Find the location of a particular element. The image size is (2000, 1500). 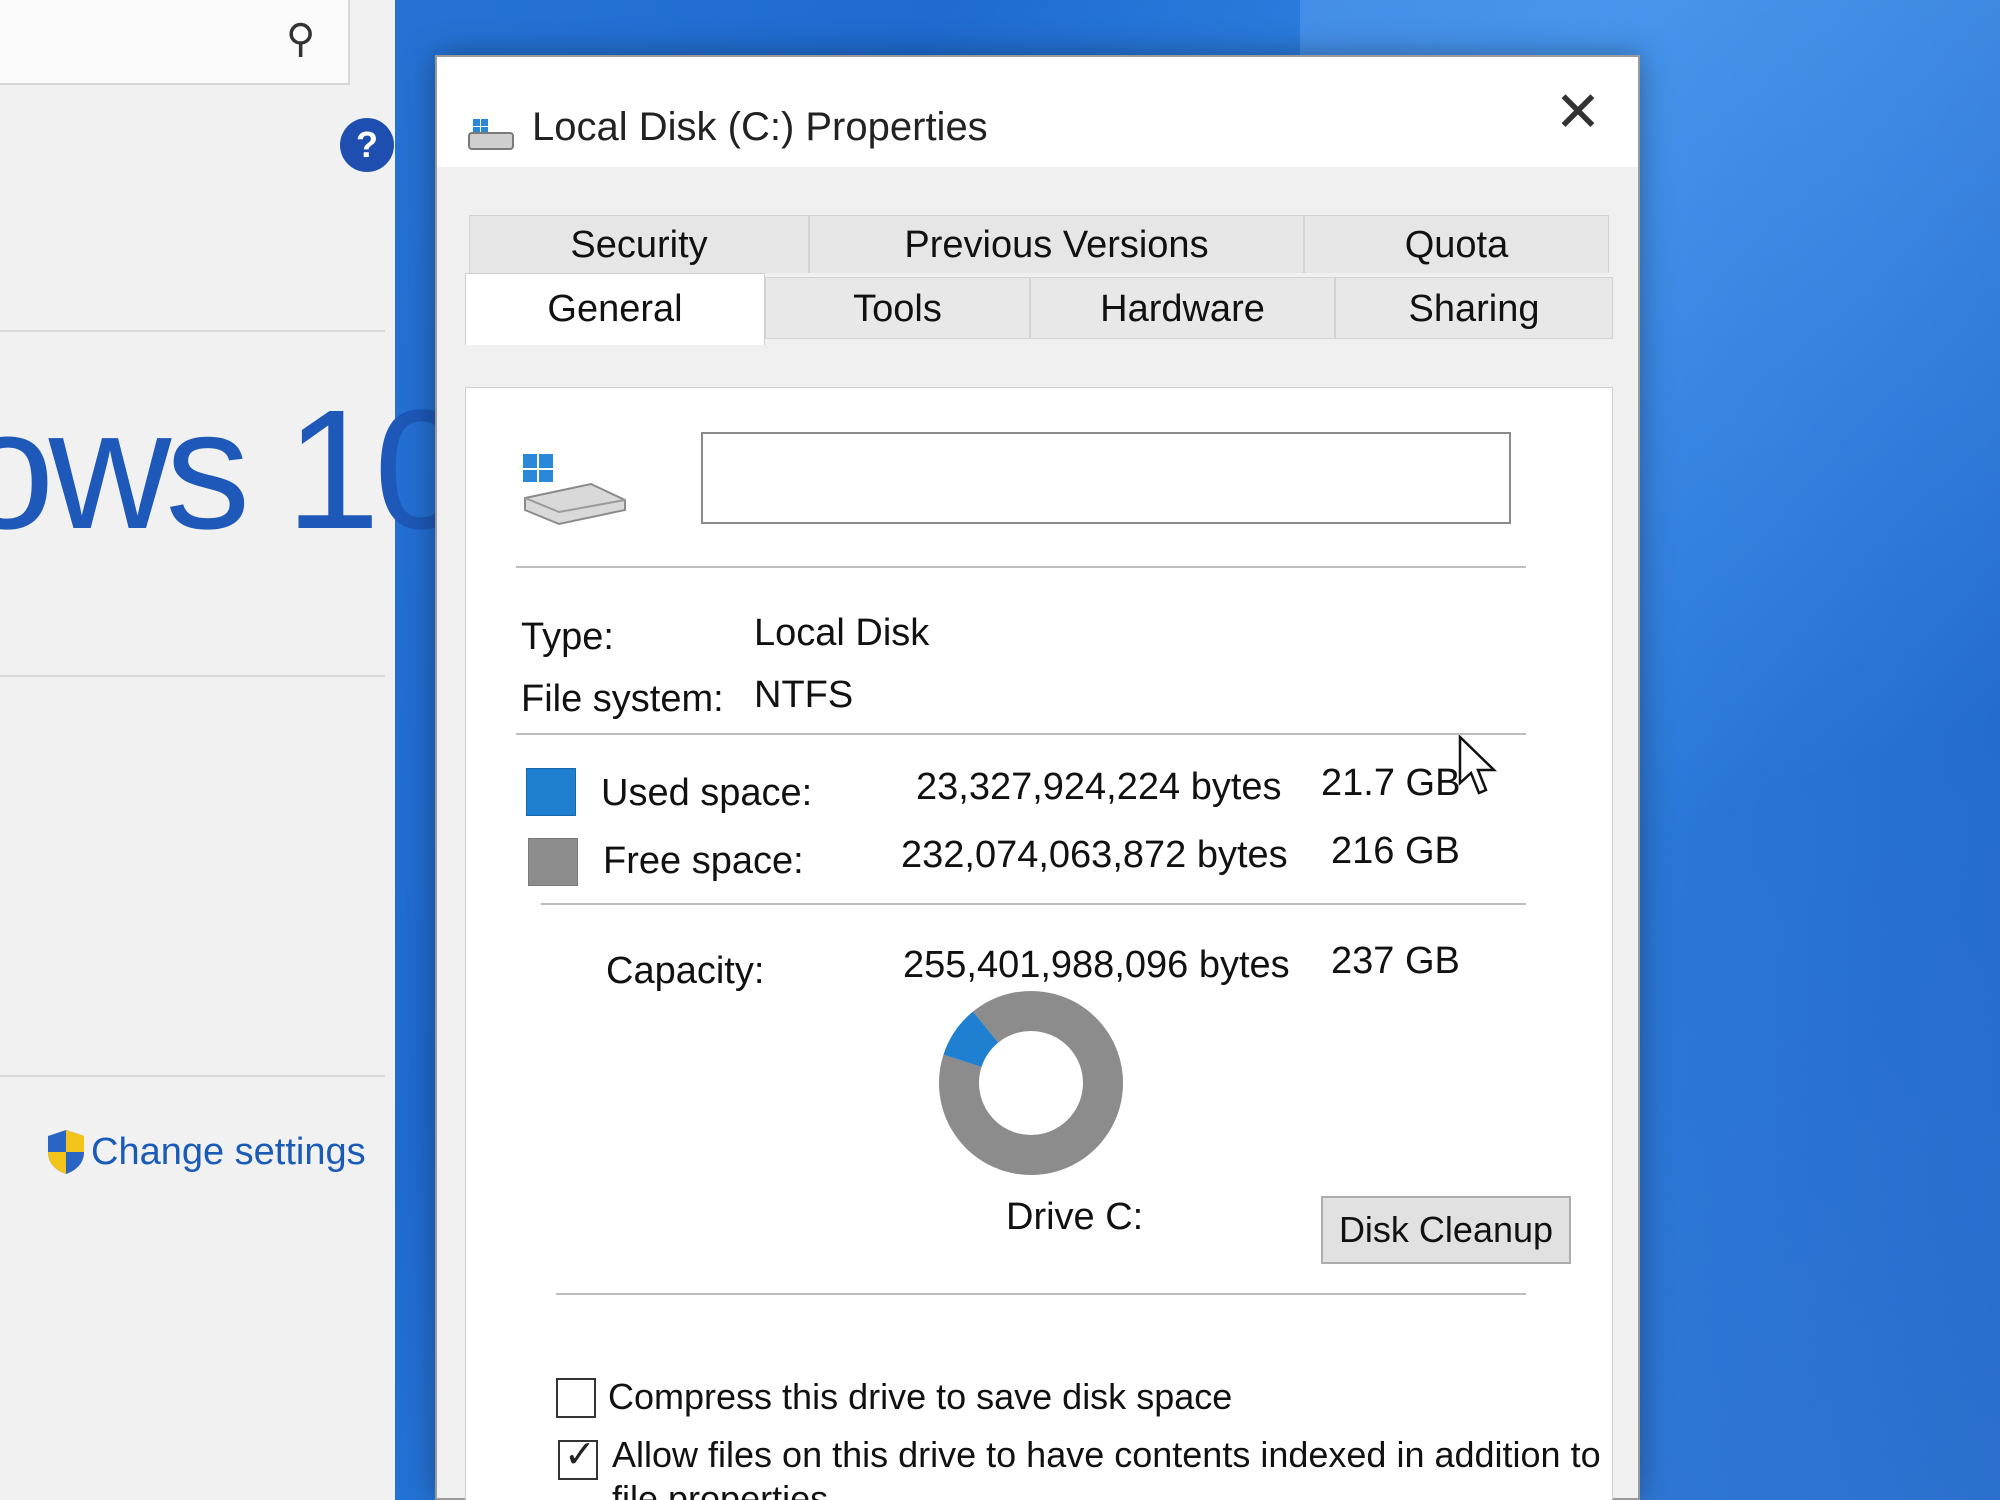

close-icon: ✕ is located at coordinates (1578, 111).